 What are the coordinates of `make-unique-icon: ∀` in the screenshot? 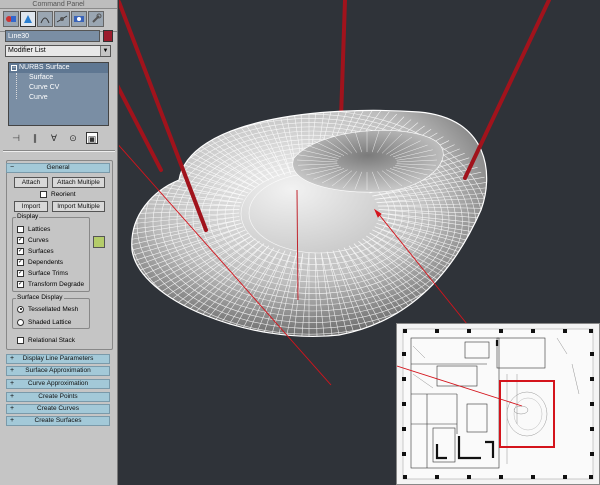 It's located at (54, 138).